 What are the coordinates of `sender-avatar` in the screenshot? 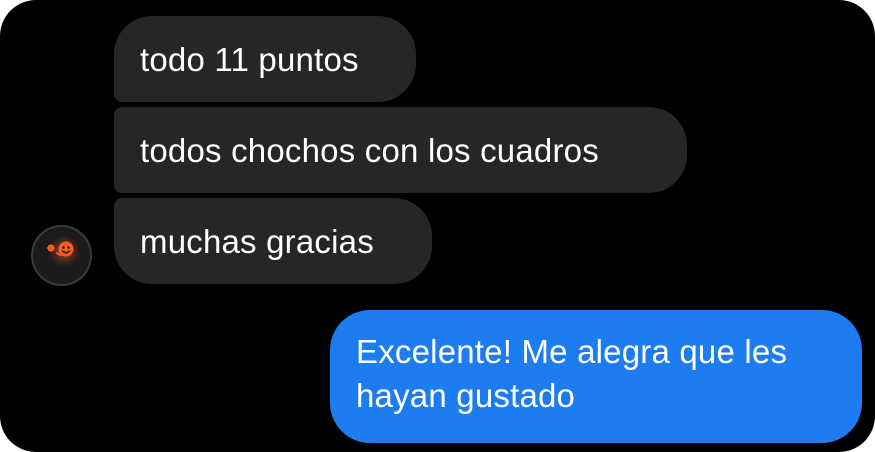 It's located at (61, 255).